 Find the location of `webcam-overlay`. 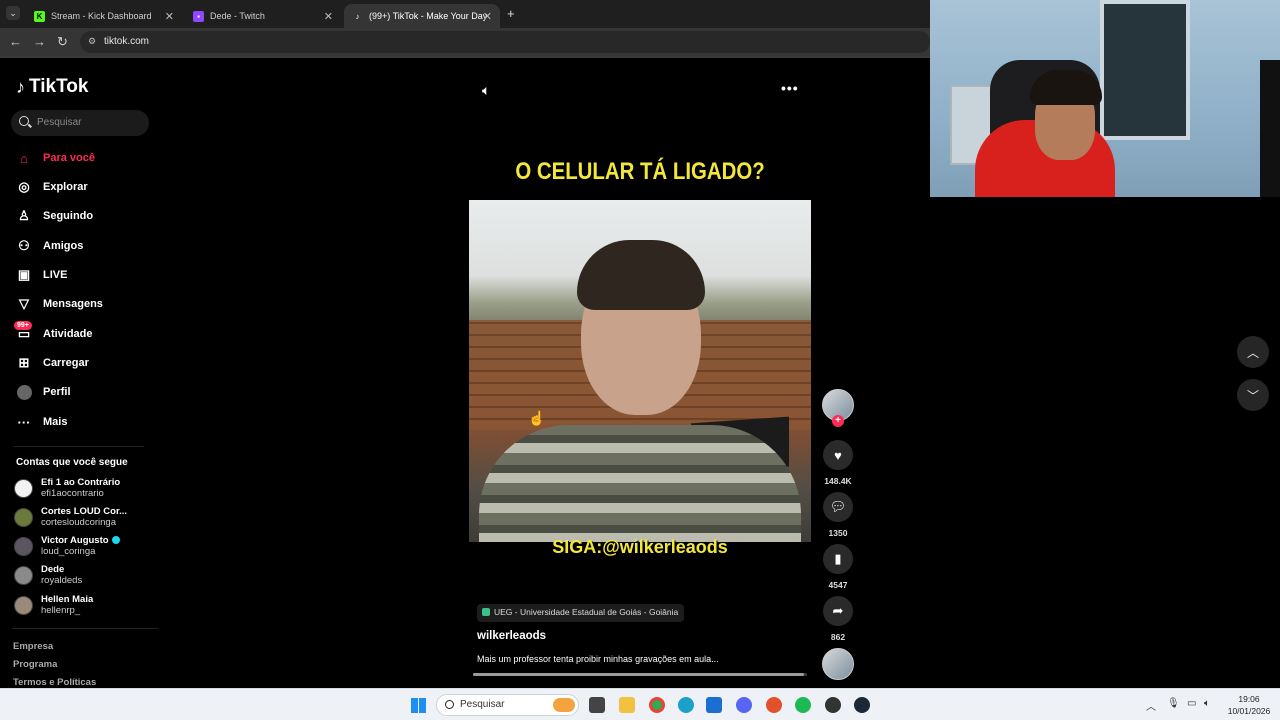

webcam-overlay is located at coordinates (1105, 98).